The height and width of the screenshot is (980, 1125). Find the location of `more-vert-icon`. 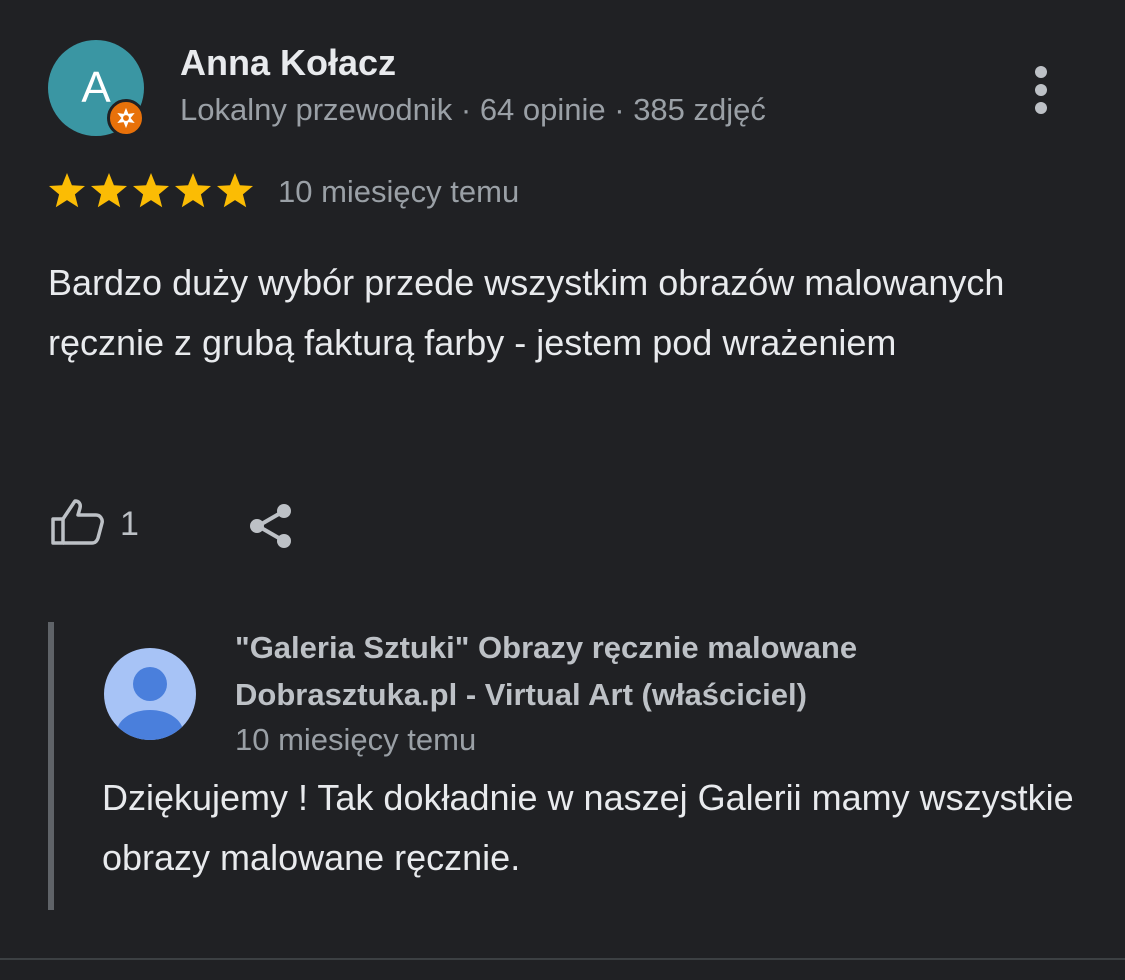

more-vert-icon is located at coordinates (1041, 72).